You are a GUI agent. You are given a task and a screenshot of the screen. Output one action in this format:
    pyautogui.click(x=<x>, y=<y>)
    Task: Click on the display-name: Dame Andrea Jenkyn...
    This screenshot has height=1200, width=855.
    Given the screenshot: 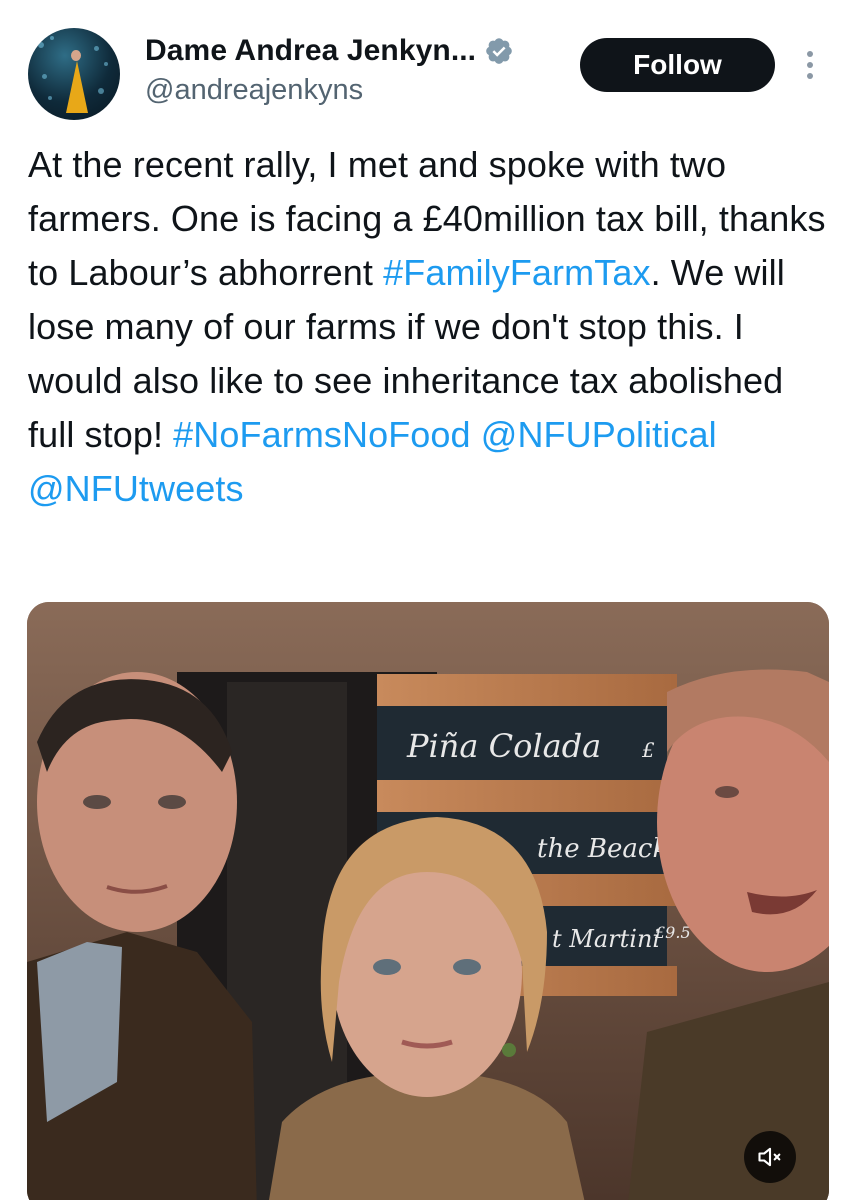 What is the action you would take?
    pyautogui.click(x=310, y=51)
    